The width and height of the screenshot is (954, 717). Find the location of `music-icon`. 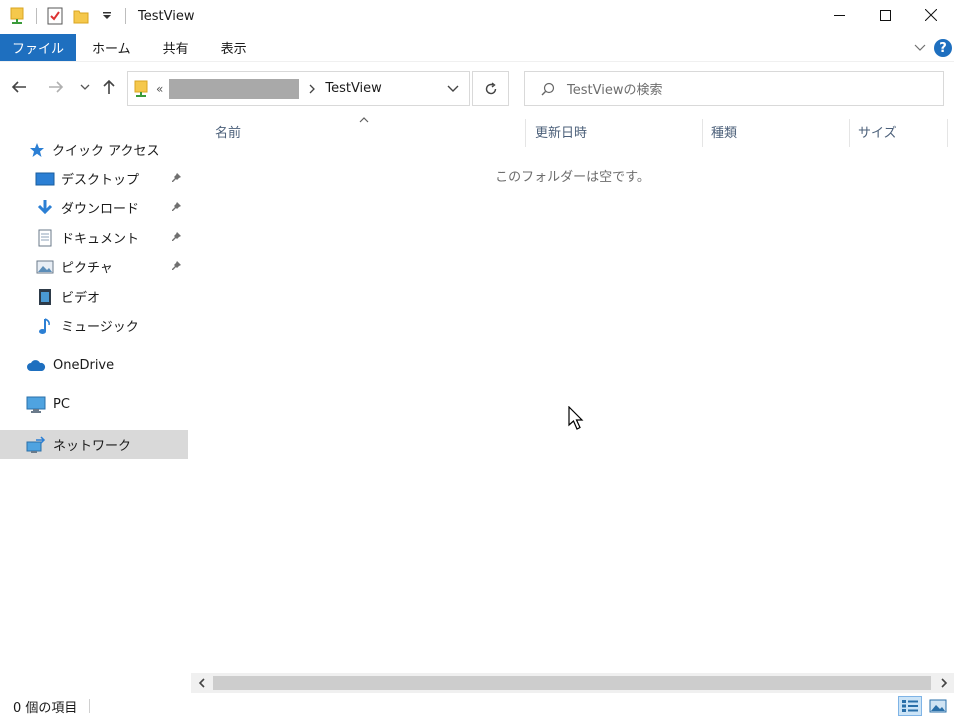

music-icon is located at coordinates (45, 326).